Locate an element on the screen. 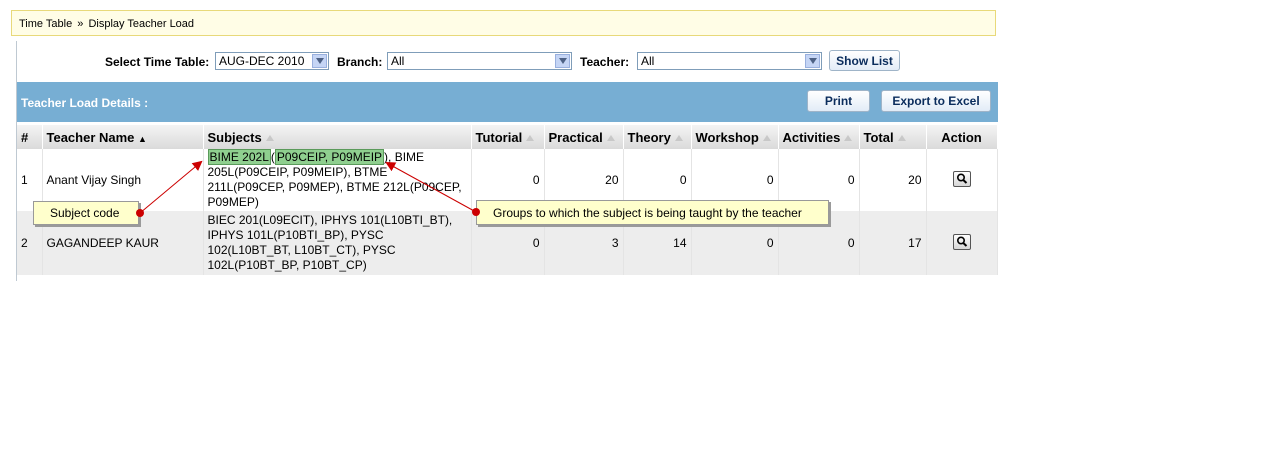 This screenshot has height=450, width=1280. breadcrumb-timetable-link: Time Table is located at coordinates (45, 24).